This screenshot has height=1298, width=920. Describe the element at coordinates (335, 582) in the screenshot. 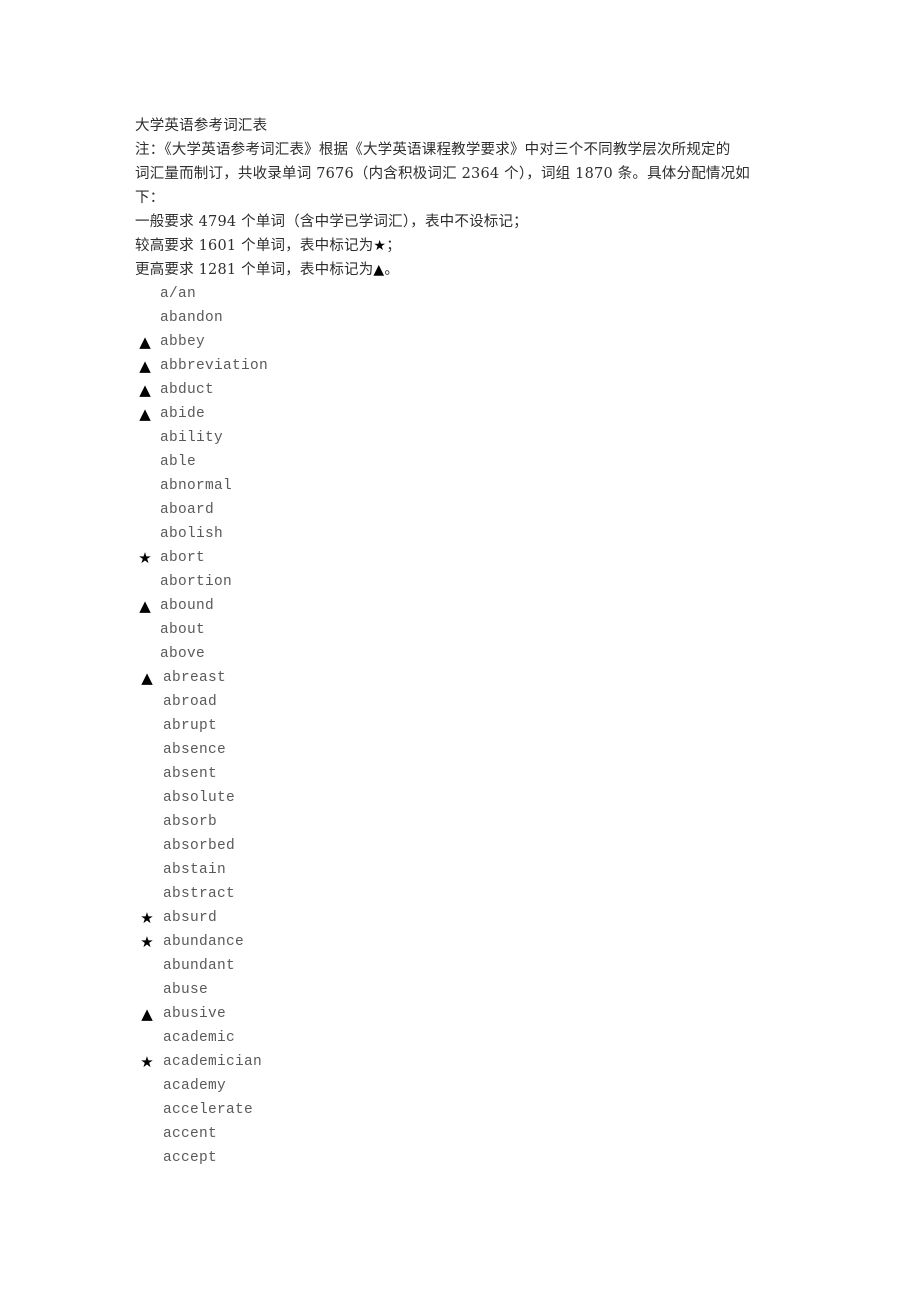

I see `word-list-item: abortion` at that location.